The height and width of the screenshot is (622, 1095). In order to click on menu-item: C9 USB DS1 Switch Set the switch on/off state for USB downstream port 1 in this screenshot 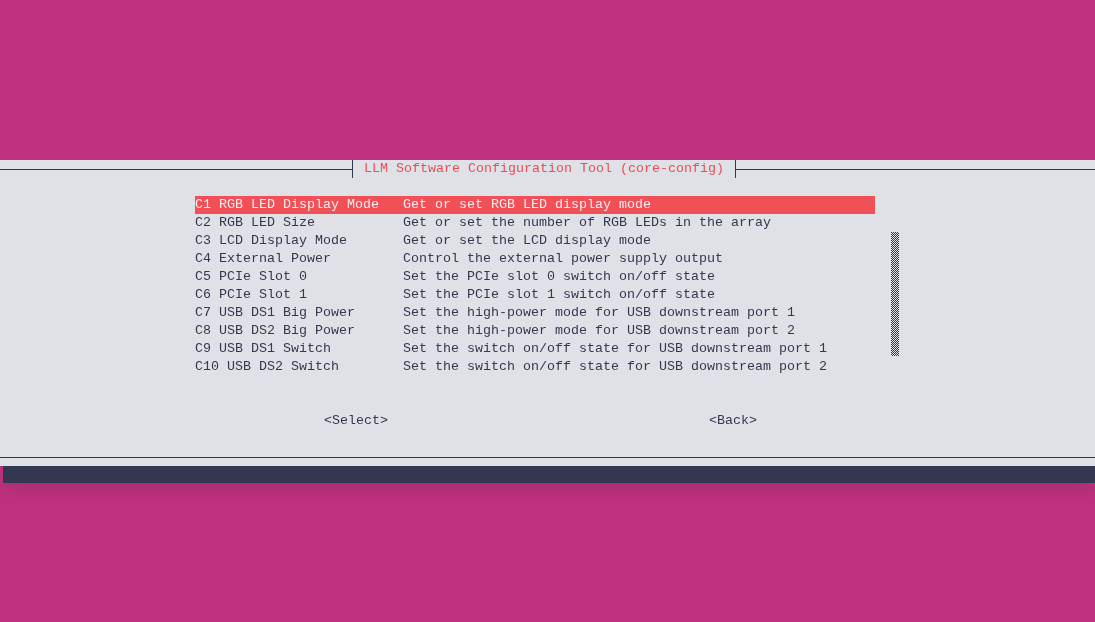, I will do `click(535, 349)`.